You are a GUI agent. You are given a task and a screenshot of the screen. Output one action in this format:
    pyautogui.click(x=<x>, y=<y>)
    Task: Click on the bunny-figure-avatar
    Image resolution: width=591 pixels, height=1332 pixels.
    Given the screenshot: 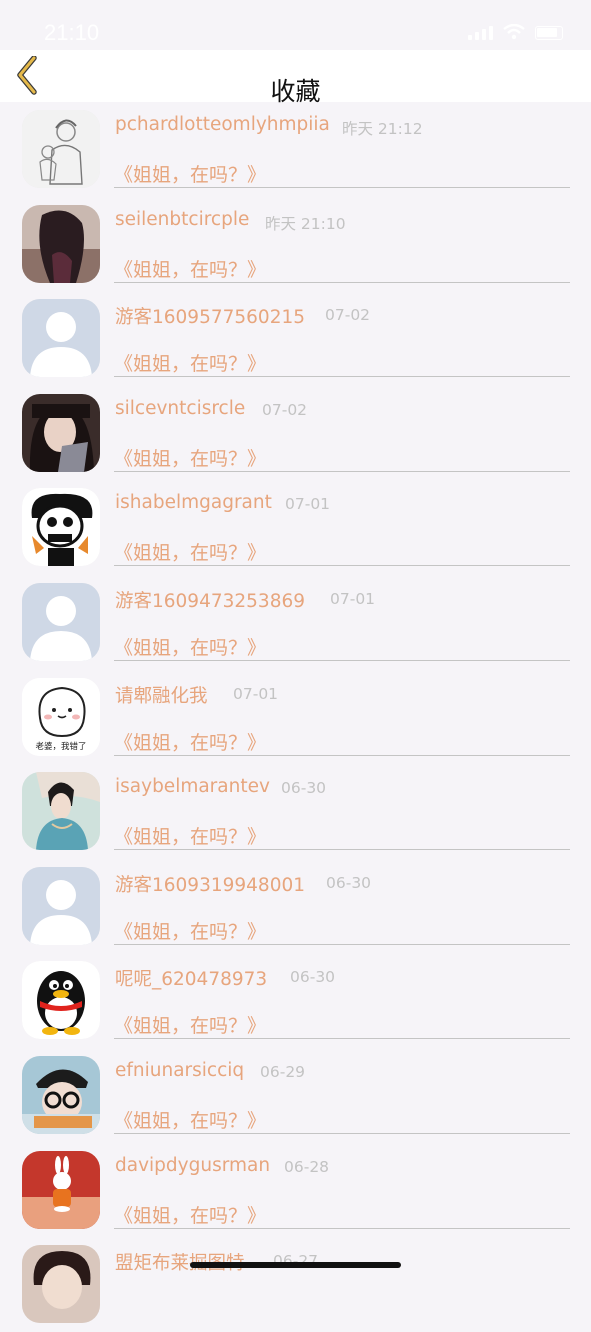 What is the action you would take?
    pyautogui.click(x=61, y=1189)
    